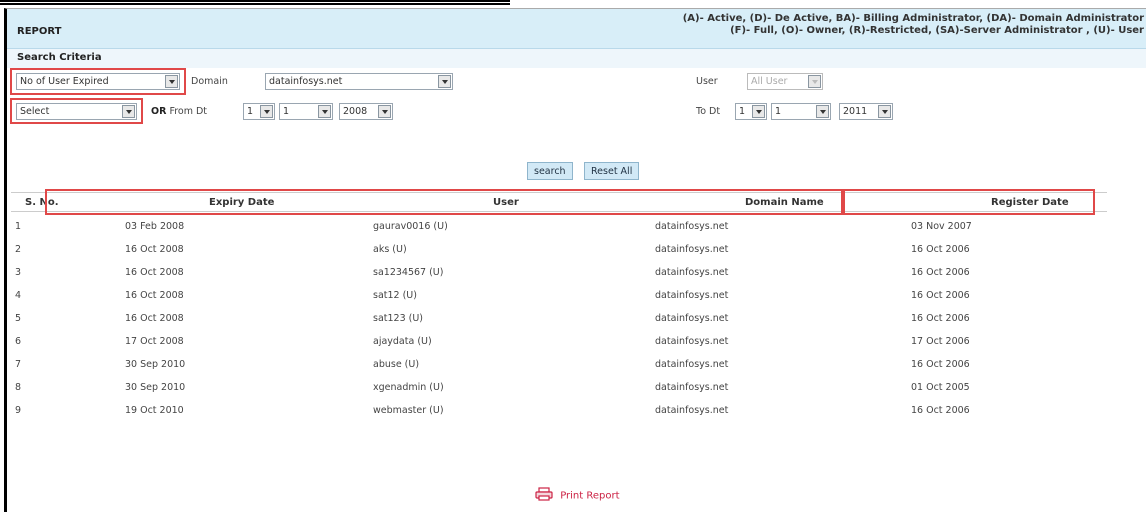 Image resolution: width=1146 pixels, height=512 pixels. I want to click on period-select: Select, so click(76, 111).